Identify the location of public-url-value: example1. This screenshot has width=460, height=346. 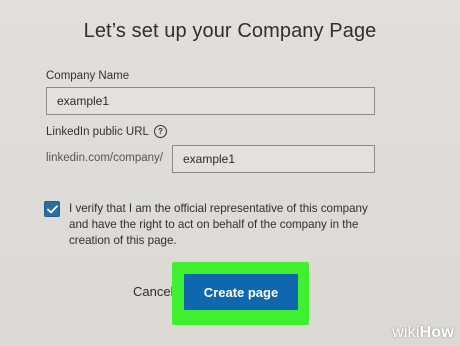
(209, 159).